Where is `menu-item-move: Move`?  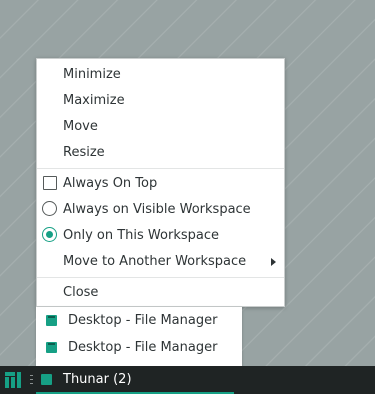 menu-item-move: Move is located at coordinates (160, 127).